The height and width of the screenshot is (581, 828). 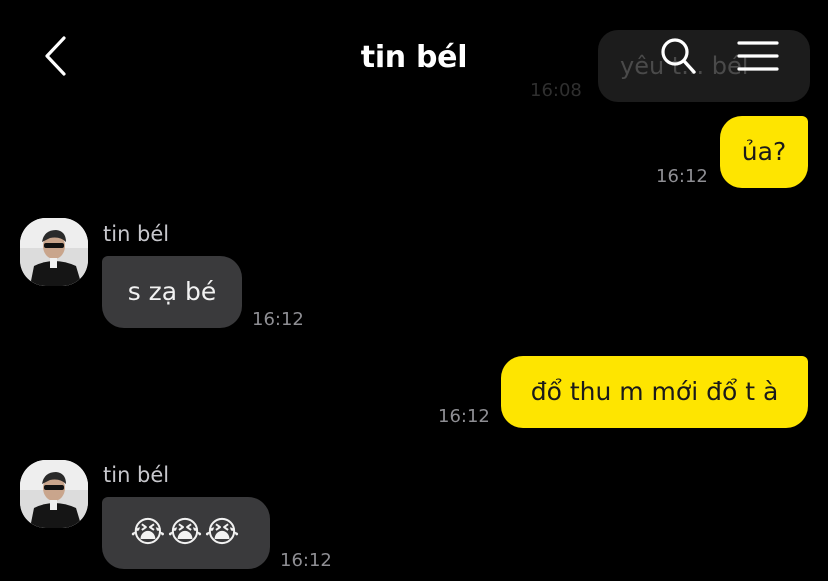 I want to click on hamburger-menu-icon, so click(x=758, y=58).